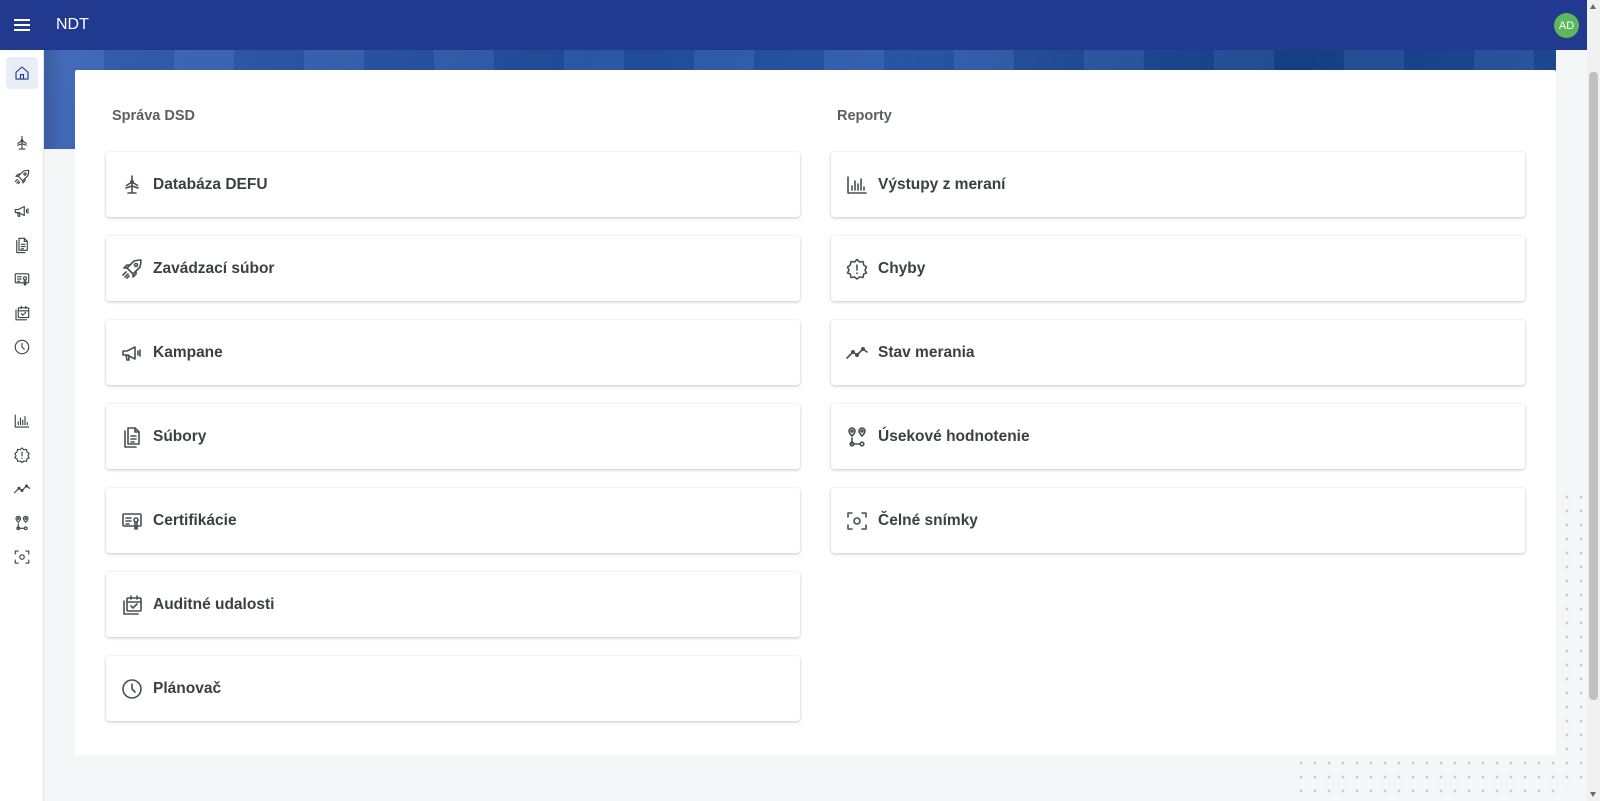 This screenshot has height=801, width=1600. I want to click on tile-celne-snimky: Čelné snímky, so click(1178, 520).